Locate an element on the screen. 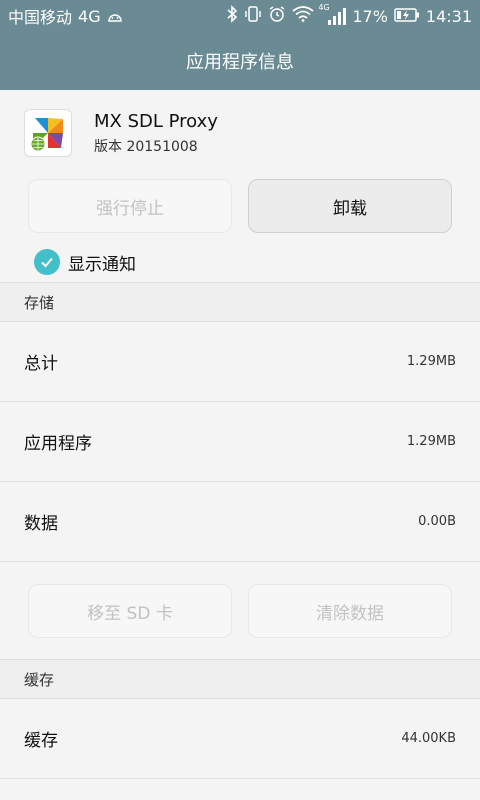 The height and width of the screenshot is (800, 480). uninstall-label: 卸载 is located at coordinates (350, 208).